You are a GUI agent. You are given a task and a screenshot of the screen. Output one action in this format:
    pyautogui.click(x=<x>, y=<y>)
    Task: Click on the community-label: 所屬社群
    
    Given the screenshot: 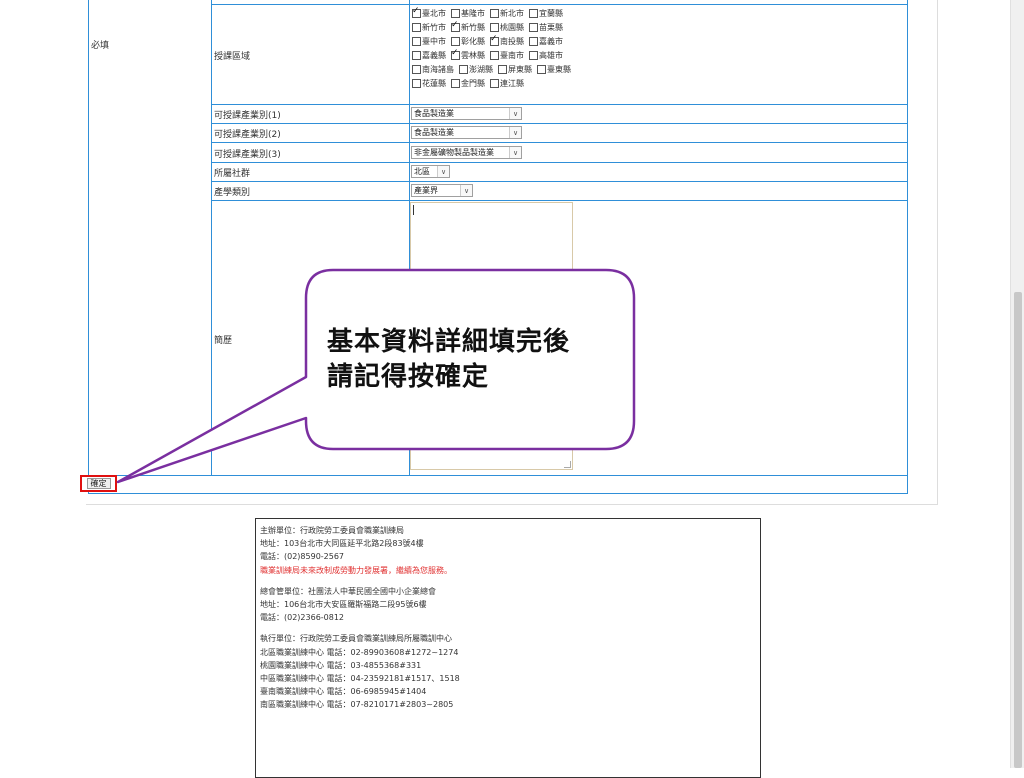 What is the action you would take?
    pyautogui.click(x=232, y=174)
    